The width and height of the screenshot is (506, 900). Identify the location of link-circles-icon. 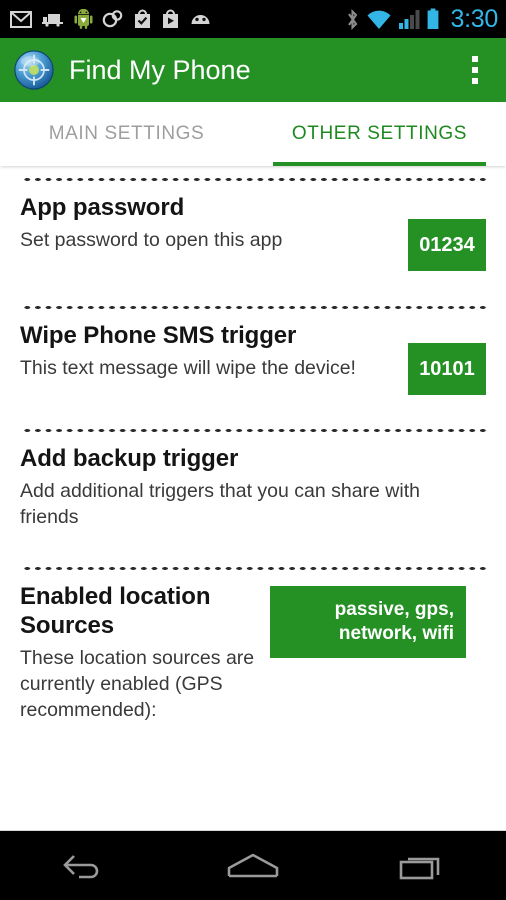
(112, 18).